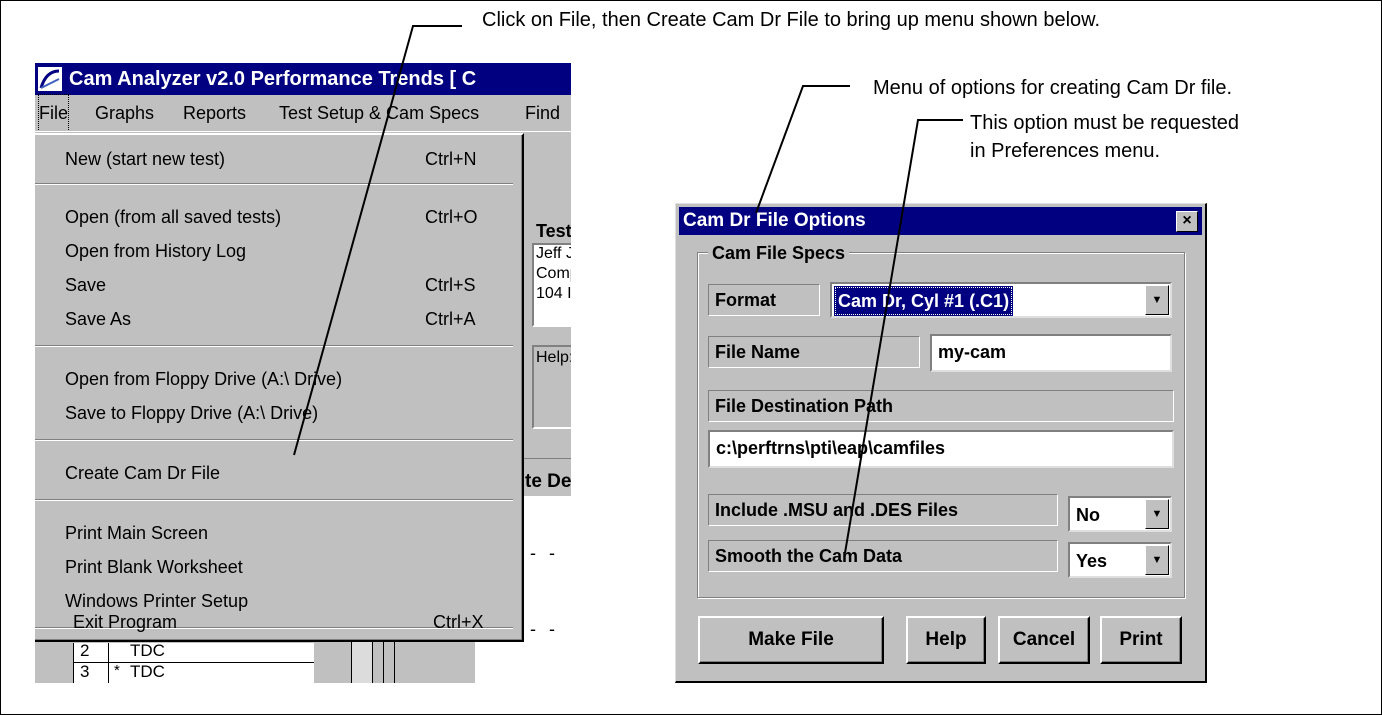  Describe the element at coordinates (903, 336) in the screenshot. I see `leader-line-preferences` at that location.